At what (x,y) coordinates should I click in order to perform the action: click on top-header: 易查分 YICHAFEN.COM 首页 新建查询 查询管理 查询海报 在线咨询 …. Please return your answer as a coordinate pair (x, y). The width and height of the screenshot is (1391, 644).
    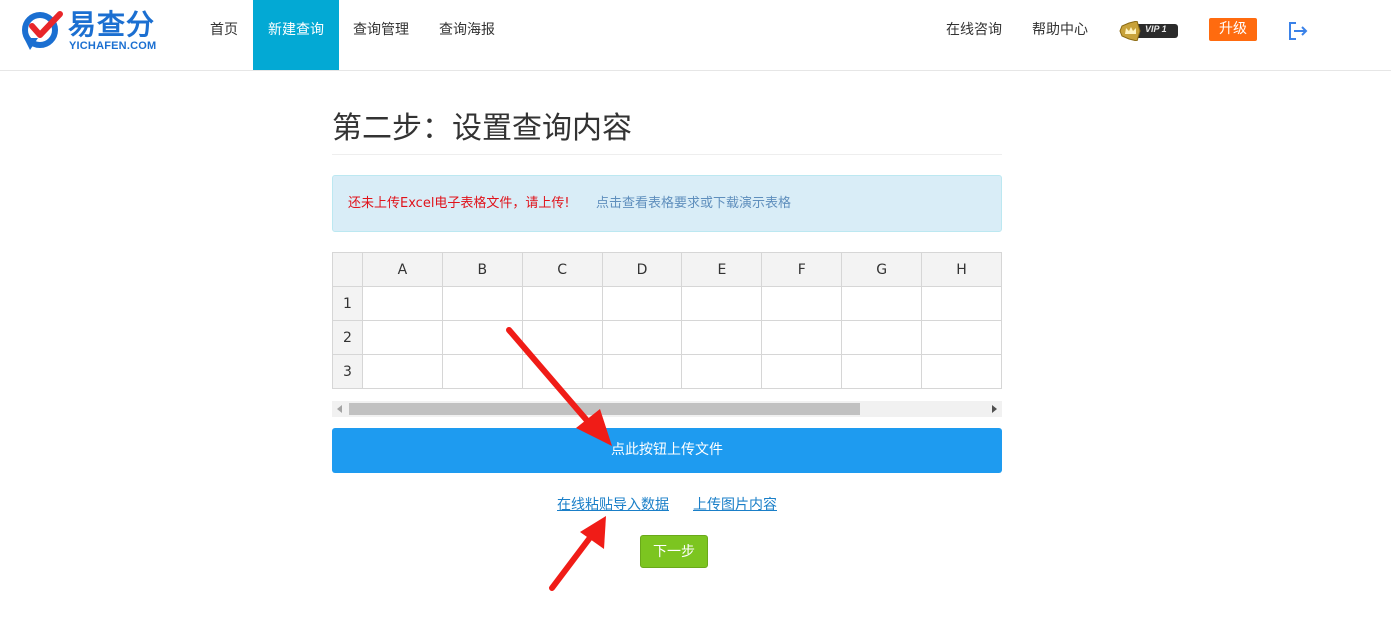
    Looking at the image, I should click on (695, 35).